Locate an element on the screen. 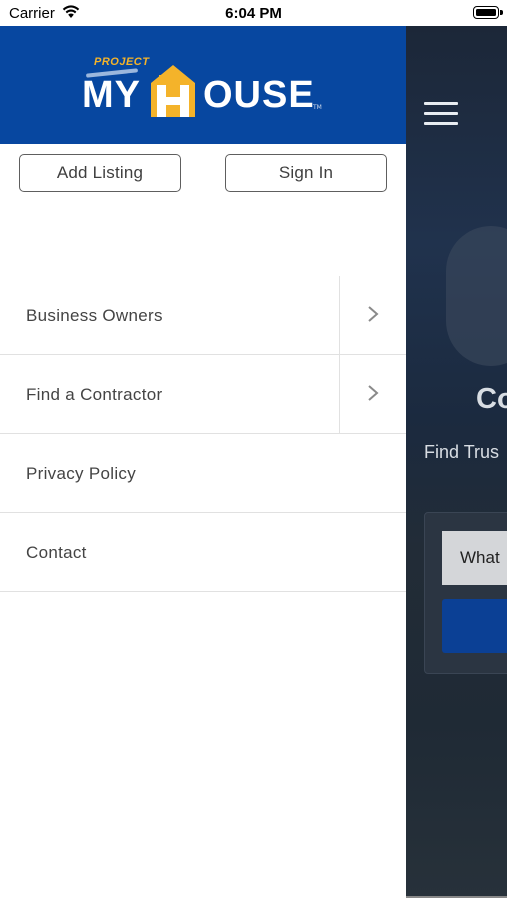 The height and width of the screenshot is (900, 507). menu-item-find-a-contractor: Find a Contractor is located at coordinates (203, 394).